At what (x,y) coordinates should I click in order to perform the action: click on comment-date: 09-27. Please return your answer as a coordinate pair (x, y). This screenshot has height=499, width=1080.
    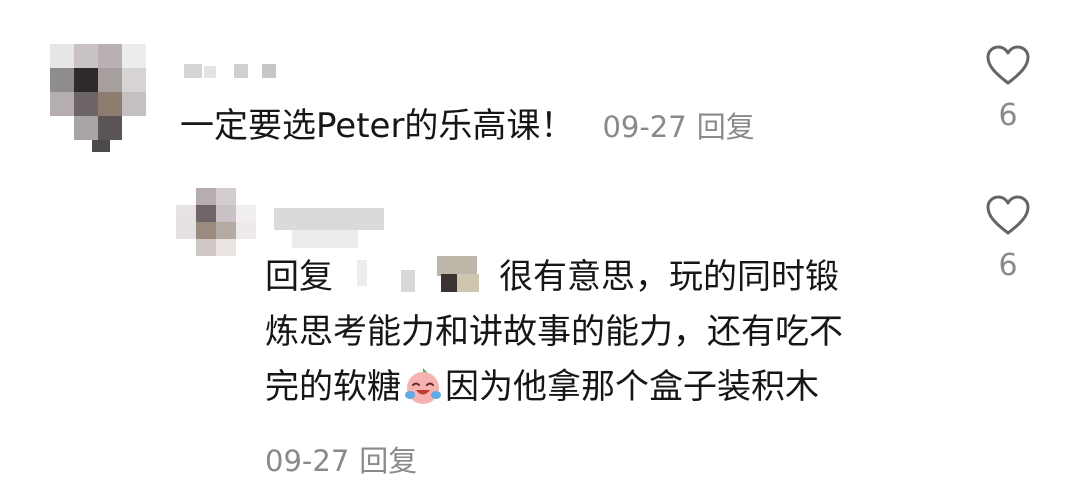
    Looking at the image, I should click on (644, 127).